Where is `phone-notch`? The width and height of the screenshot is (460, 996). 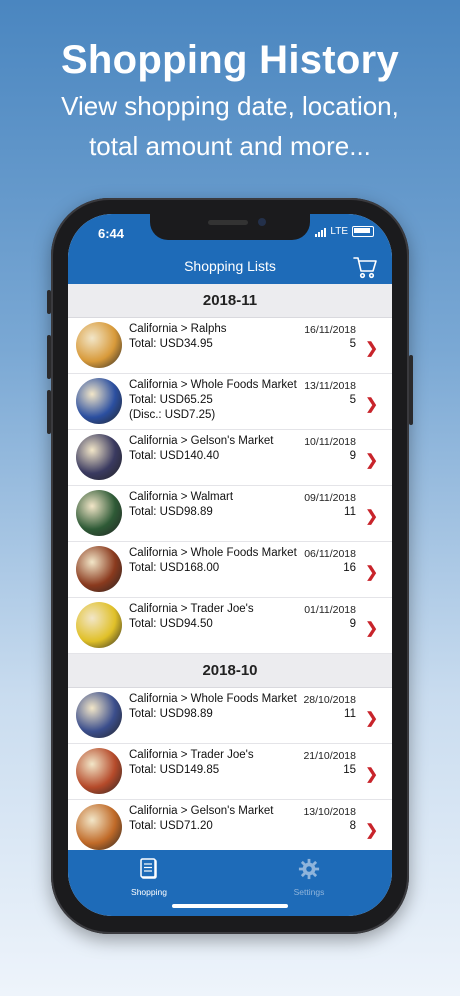
phone-notch is located at coordinates (230, 227).